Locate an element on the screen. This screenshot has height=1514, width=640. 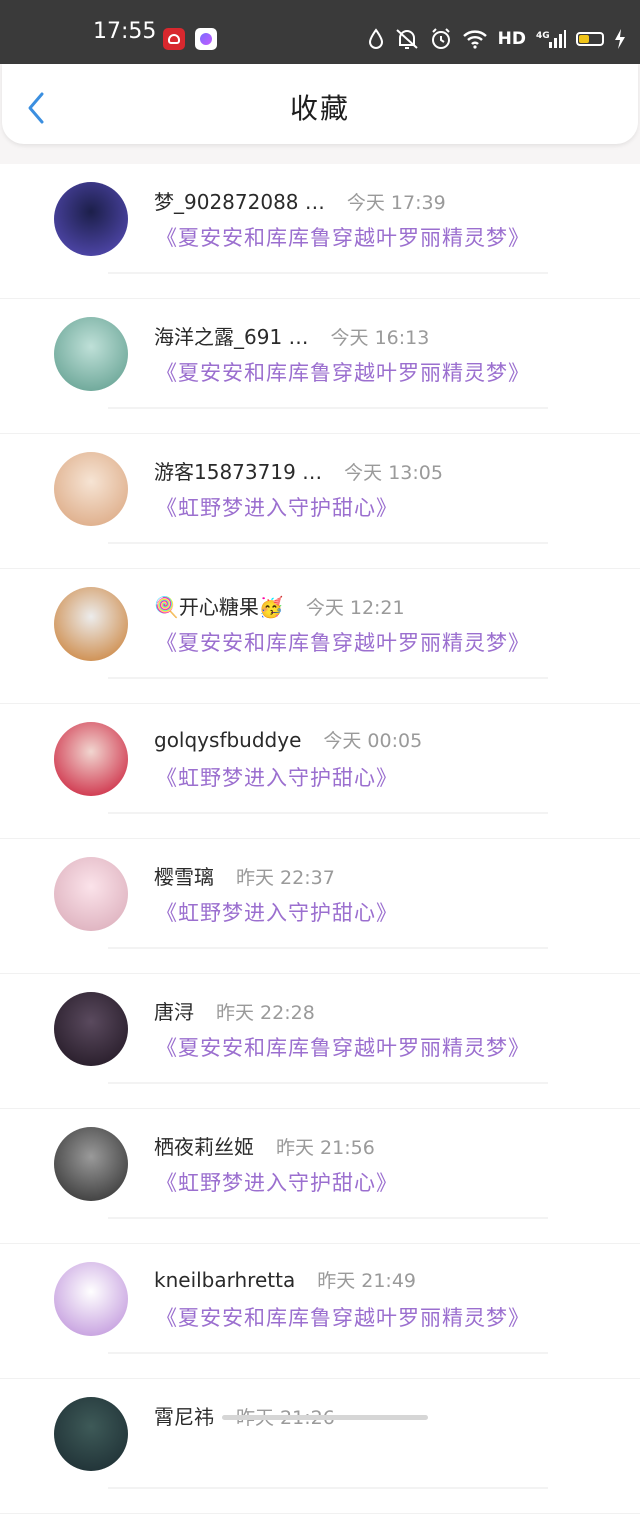
user-name: kneilbarhretta is located at coordinates (224, 1280).